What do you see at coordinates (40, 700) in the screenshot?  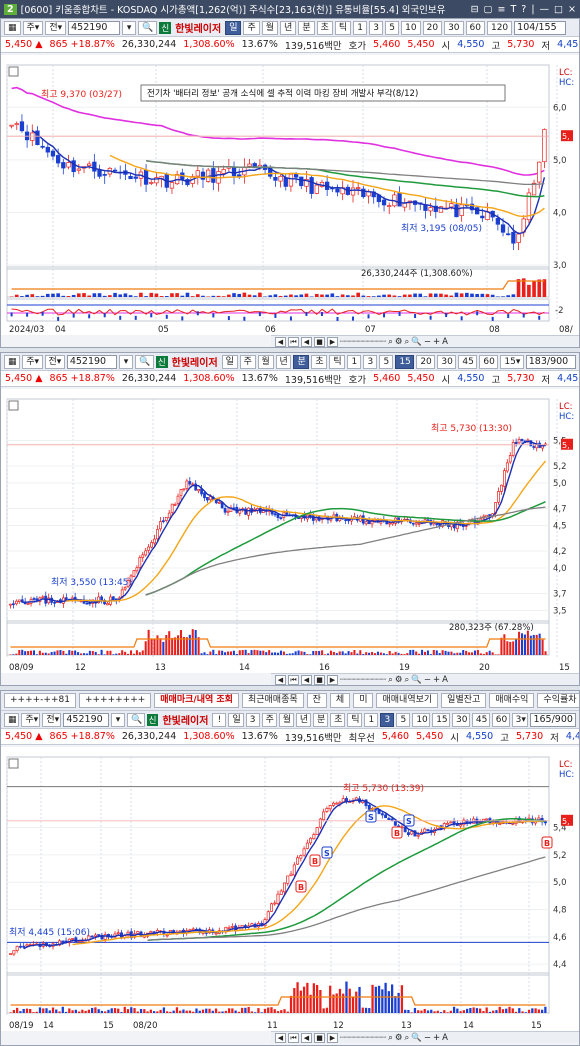 I see `account-field: ++++-++81` at bounding box center [40, 700].